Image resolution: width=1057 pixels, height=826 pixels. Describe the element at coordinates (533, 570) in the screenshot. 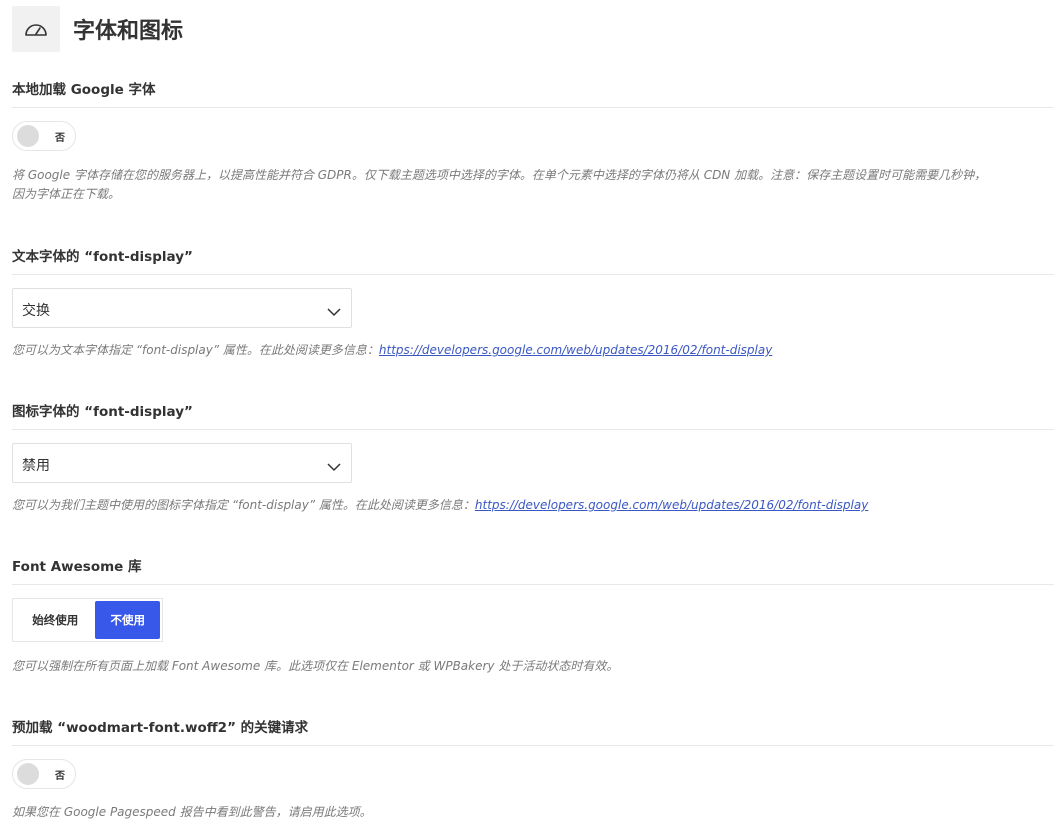

I see `section-title: Font Awesome 库` at that location.